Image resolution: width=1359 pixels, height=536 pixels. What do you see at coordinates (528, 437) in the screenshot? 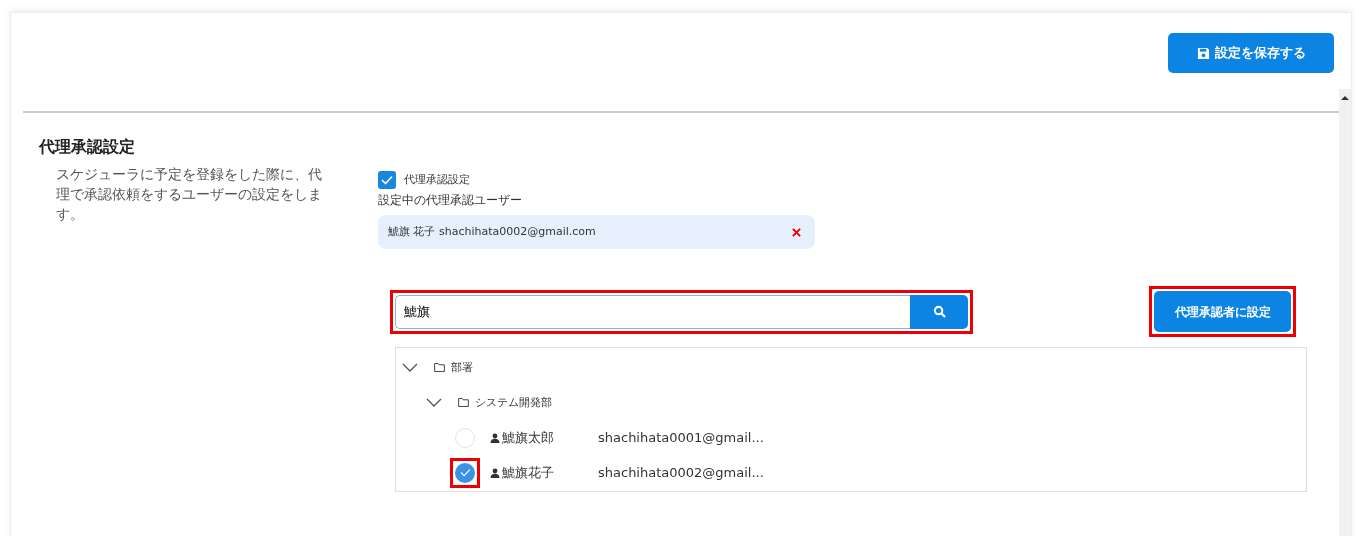
I see `user-name: 鯱旗太郎` at bounding box center [528, 437].